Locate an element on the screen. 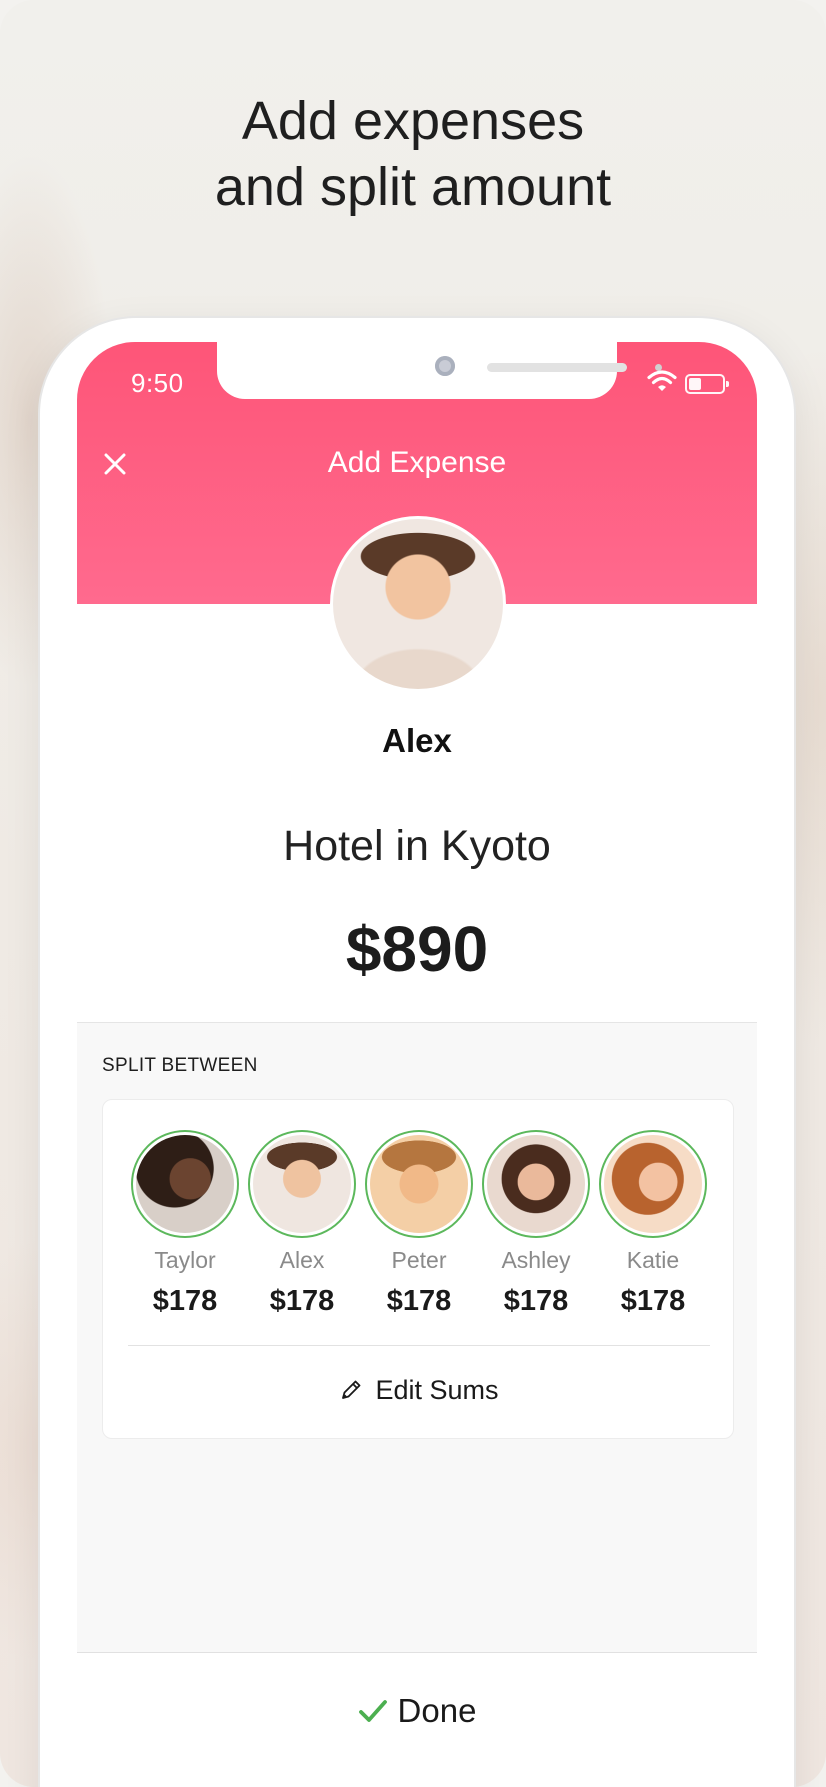 This screenshot has width=826, height=1787. member-taylor: Taylor $178 is located at coordinates (185, 1225).